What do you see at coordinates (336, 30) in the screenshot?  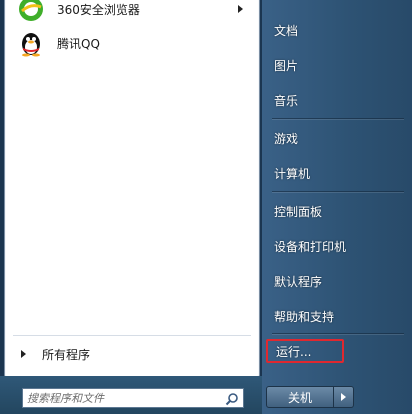 I see `menu-item-documents: 文档` at bounding box center [336, 30].